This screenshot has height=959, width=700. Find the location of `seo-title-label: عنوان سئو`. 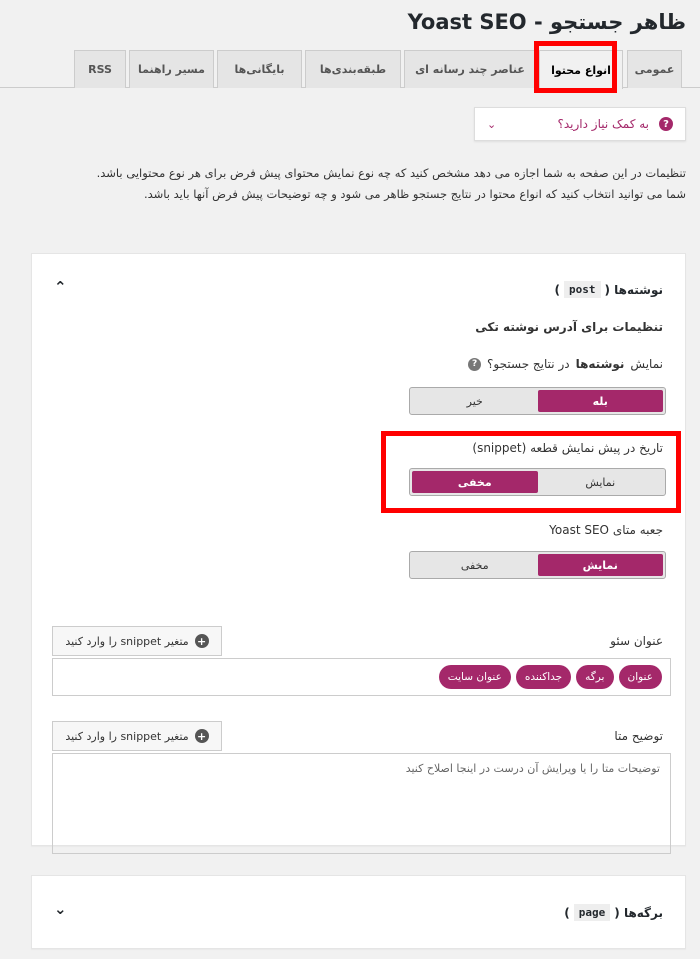

seo-title-label: عنوان سئو is located at coordinates (636, 641).